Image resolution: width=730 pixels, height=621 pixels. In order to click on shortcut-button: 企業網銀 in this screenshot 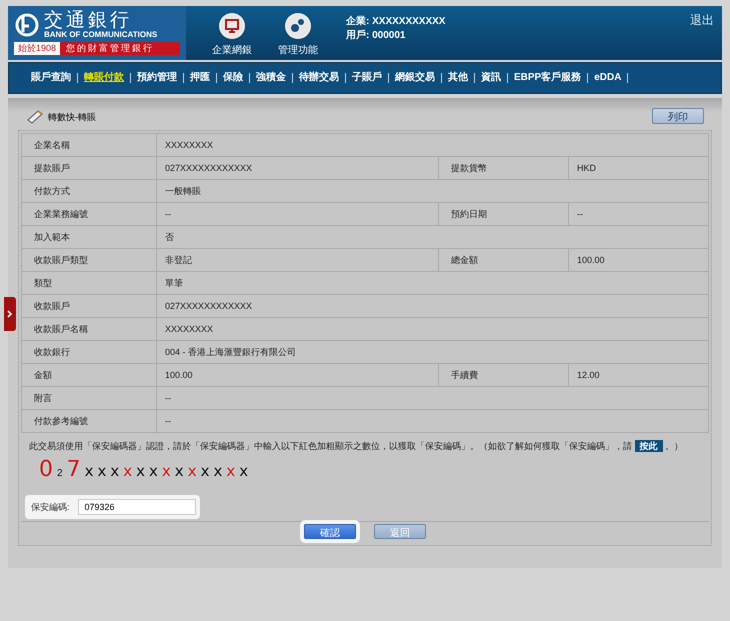, I will do `click(232, 33)`.